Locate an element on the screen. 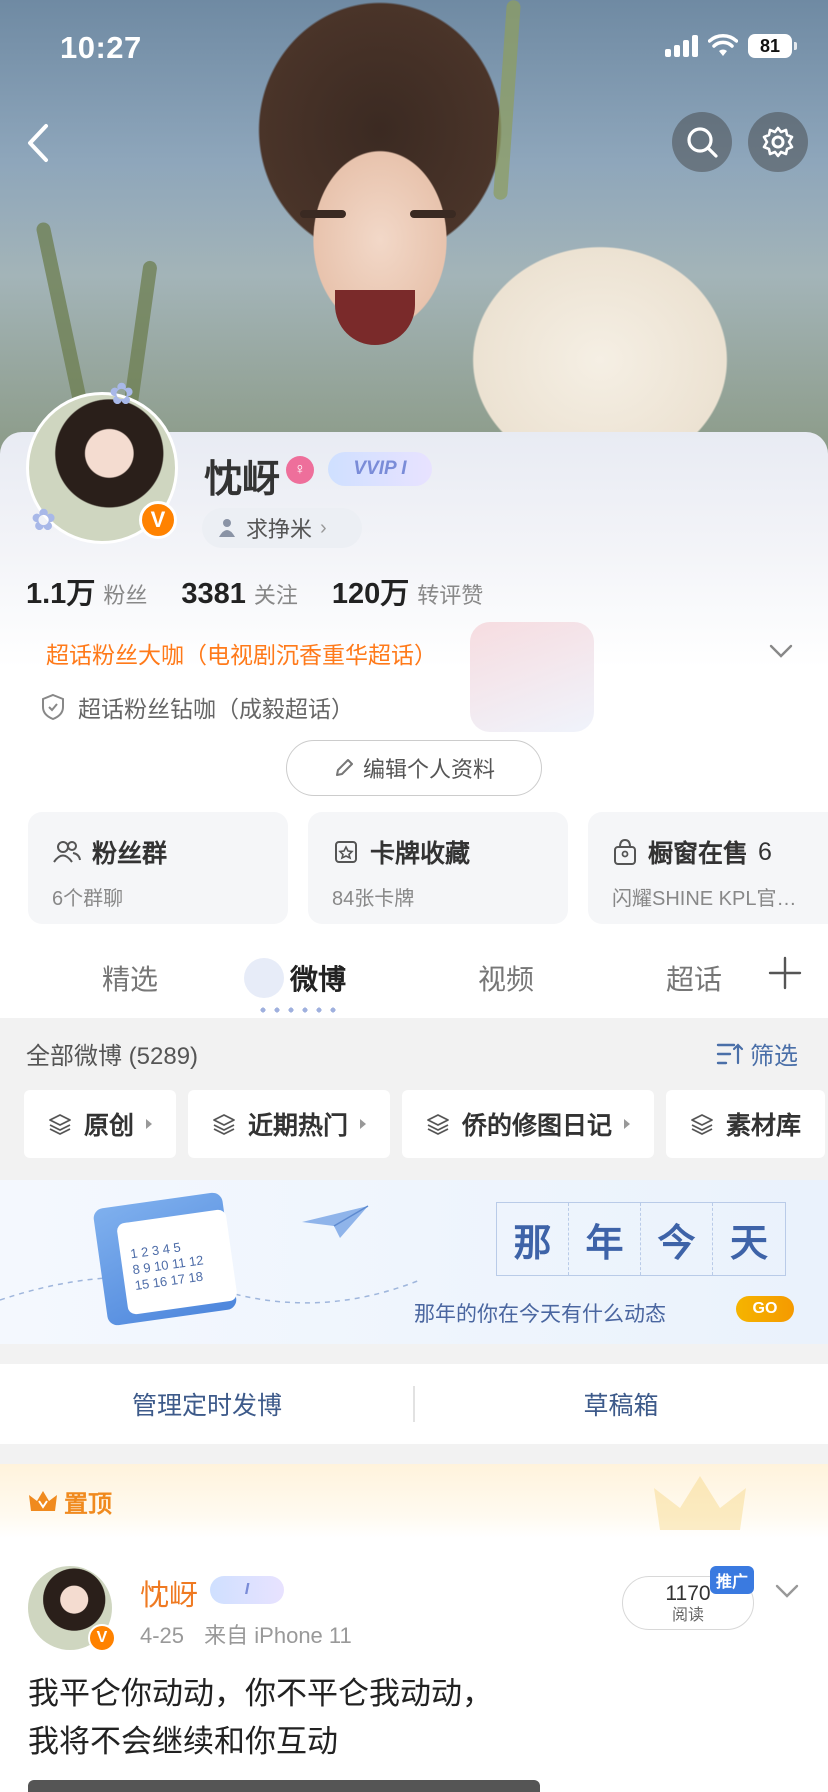 The image size is (828, 1792). filter-icon is located at coordinates (730, 1053).